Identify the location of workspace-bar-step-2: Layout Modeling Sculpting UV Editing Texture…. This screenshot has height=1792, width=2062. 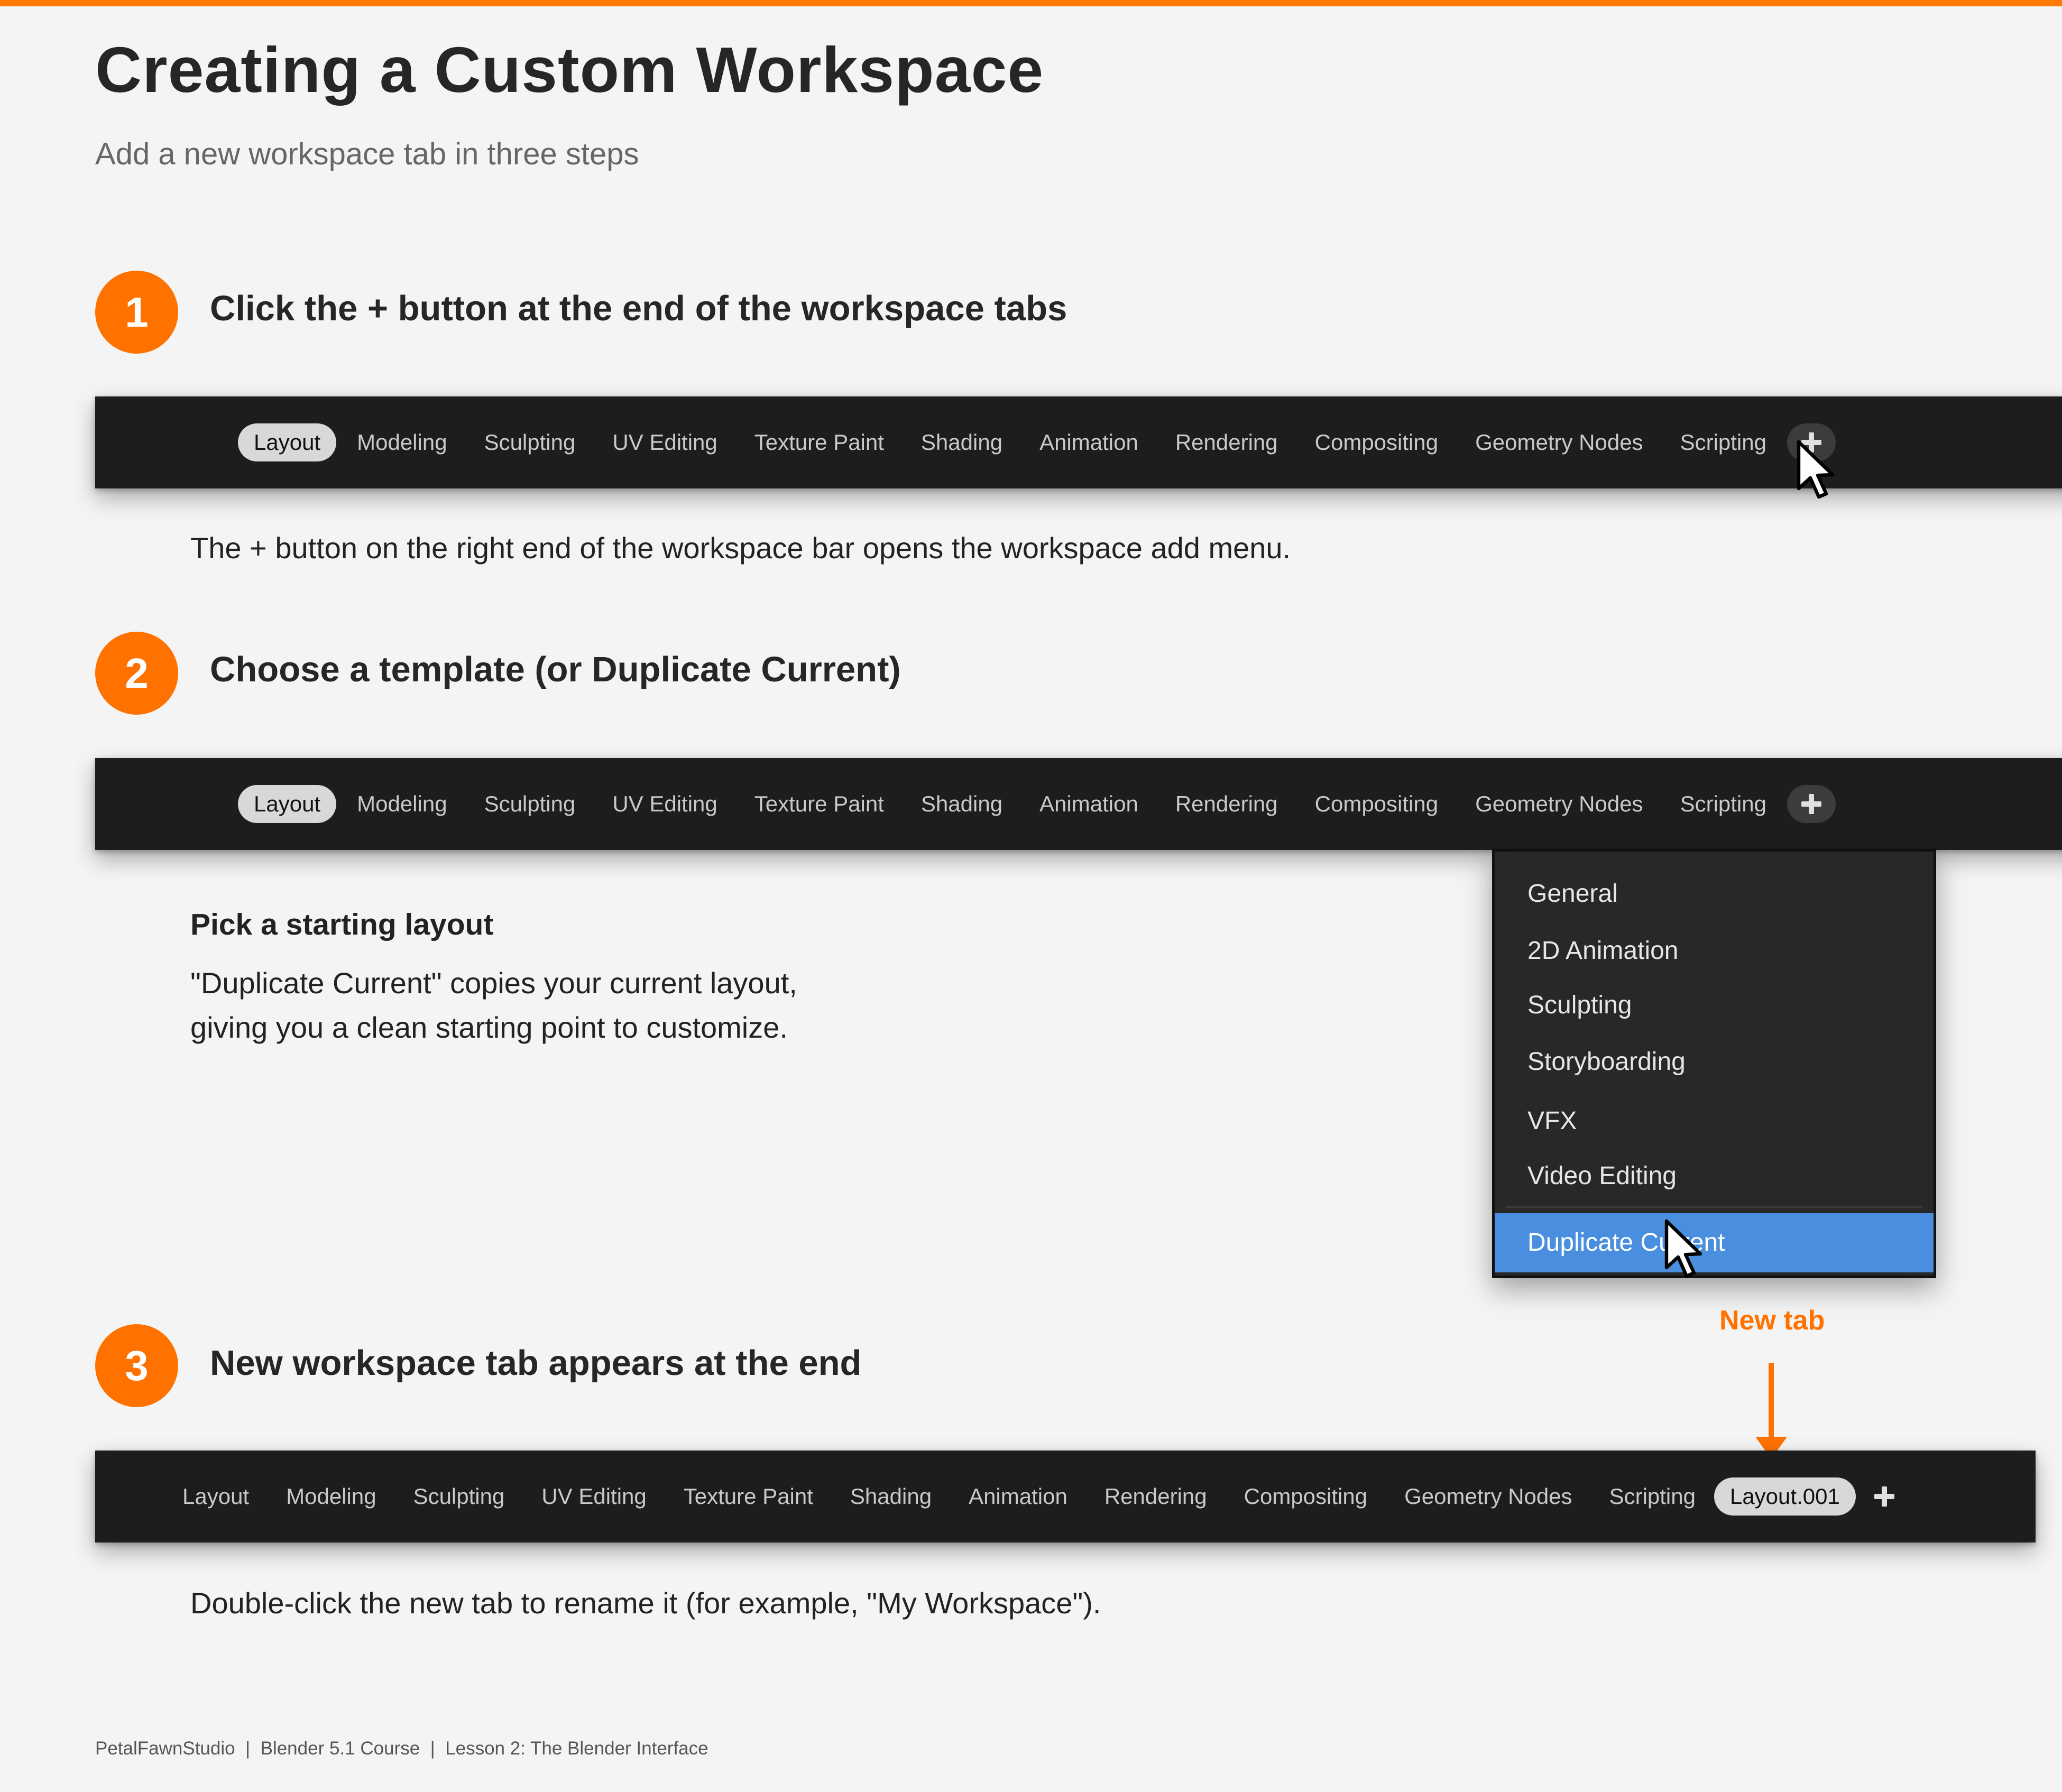
(1078, 804).